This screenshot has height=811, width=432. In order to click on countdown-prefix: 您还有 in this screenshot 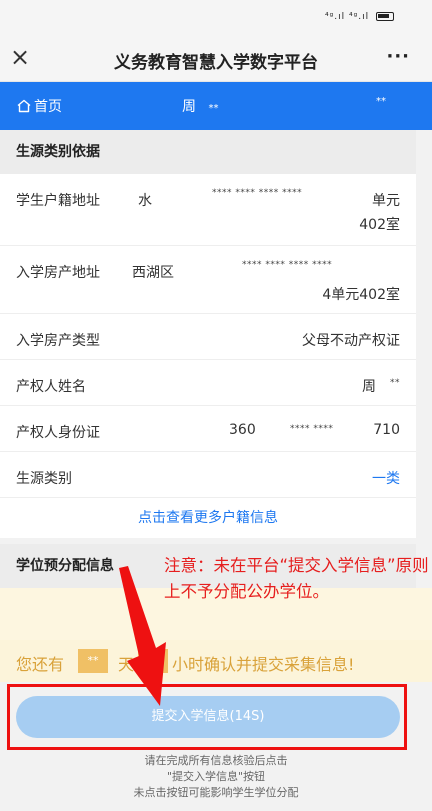, I will do `click(40, 664)`.